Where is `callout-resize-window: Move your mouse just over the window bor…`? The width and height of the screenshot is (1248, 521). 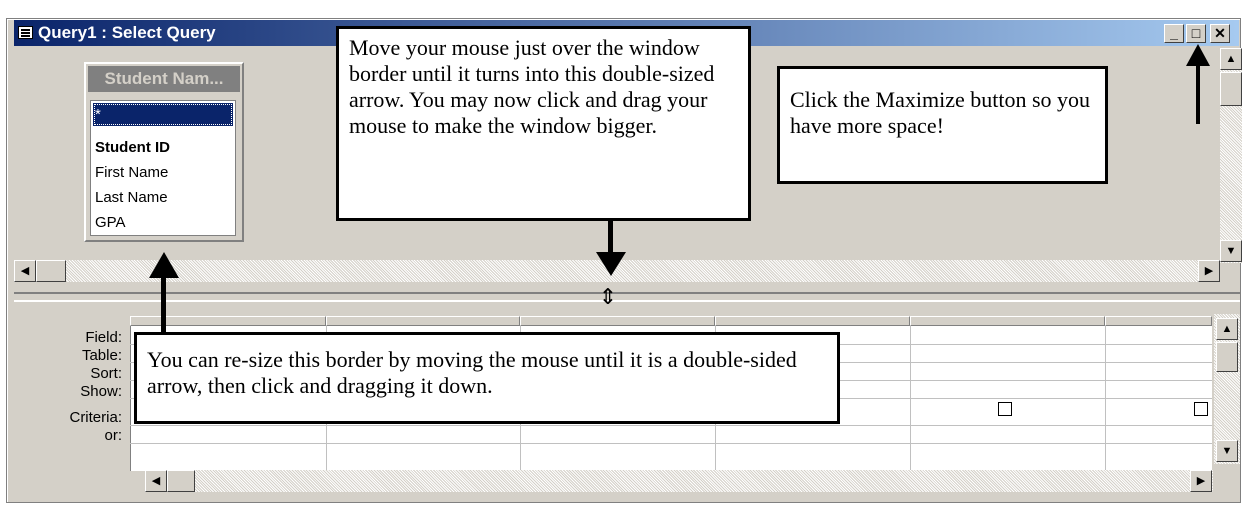 callout-resize-window: Move your mouse just over the window bor… is located at coordinates (543, 123).